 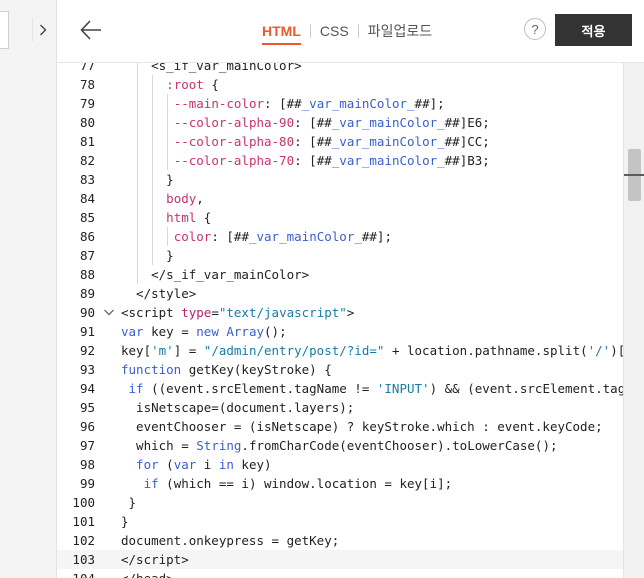 I want to click on code-text: html {, so click(x=189, y=217).